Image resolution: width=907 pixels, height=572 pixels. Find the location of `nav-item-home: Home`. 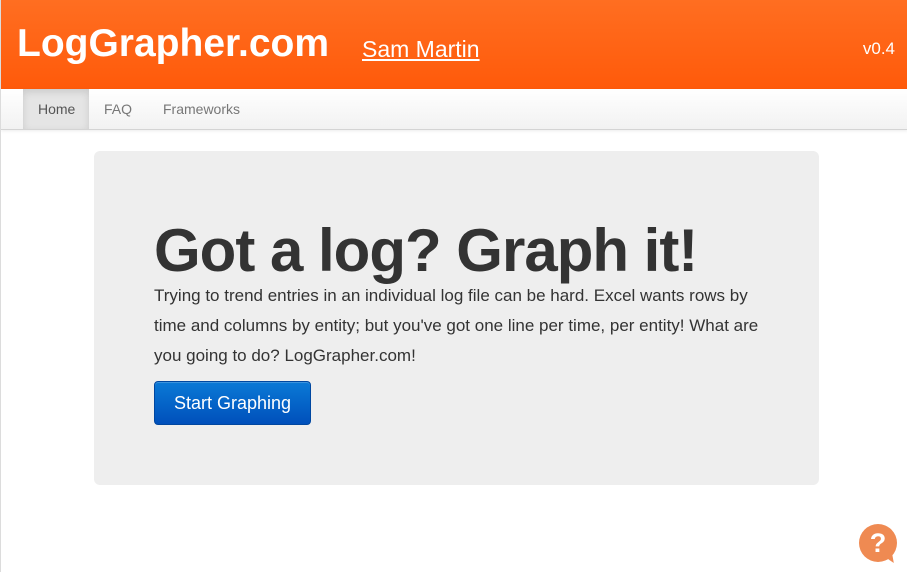

nav-item-home: Home is located at coordinates (56, 109).